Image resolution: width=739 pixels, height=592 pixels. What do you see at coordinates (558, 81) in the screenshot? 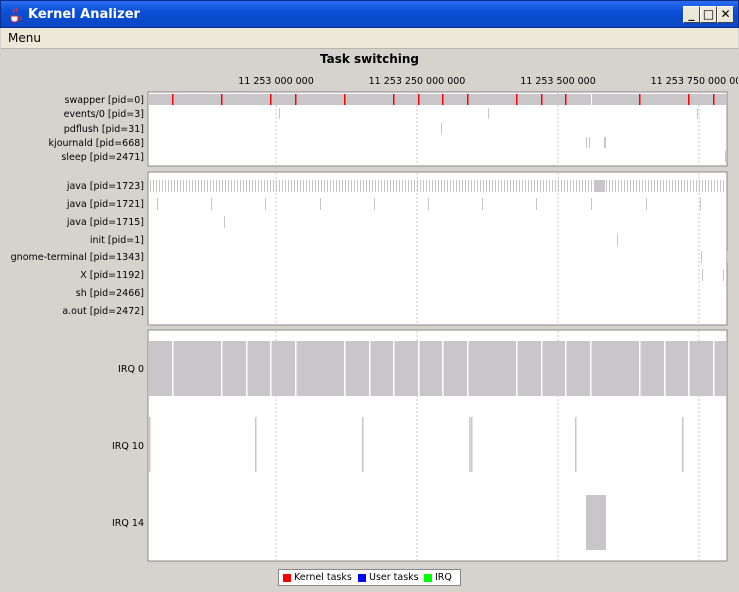
I see `x-tick-label: 11 253 500 000` at bounding box center [558, 81].